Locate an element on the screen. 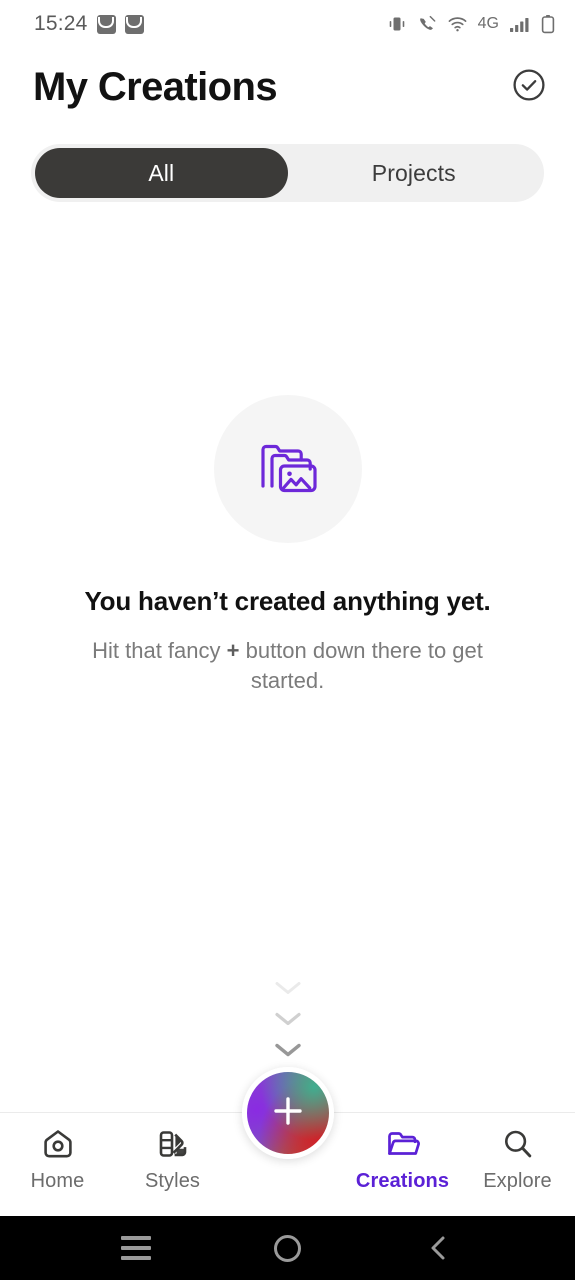 Image resolution: width=575 pixels, height=1280 pixels. bottom-navigation-bar: Home Styles Creations Explore is located at coordinates (287, 1141).